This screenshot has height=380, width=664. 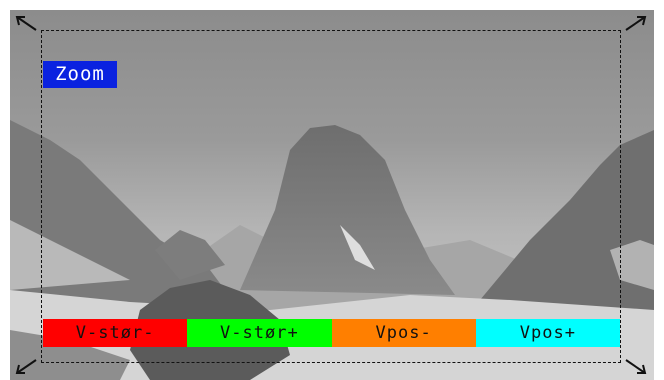 What do you see at coordinates (636, 366) in the screenshot?
I see `resize-arrow-bottom-right-icon` at bounding box center [636, 366].